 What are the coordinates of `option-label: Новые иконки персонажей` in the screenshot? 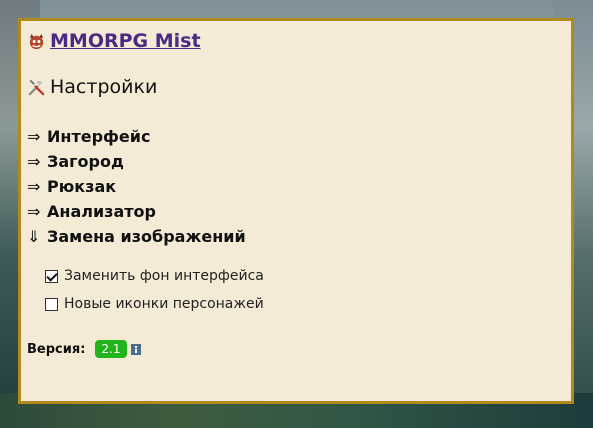 It's located at (164, 304).